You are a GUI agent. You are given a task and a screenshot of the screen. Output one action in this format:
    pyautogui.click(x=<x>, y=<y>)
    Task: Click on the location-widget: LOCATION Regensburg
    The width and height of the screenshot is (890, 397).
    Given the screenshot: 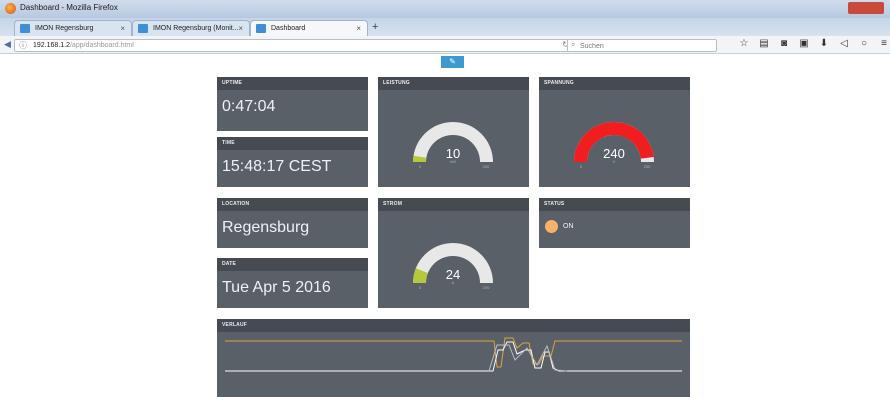 What is the action you would take?
    pyautogui.click(x=292, y=223)
    